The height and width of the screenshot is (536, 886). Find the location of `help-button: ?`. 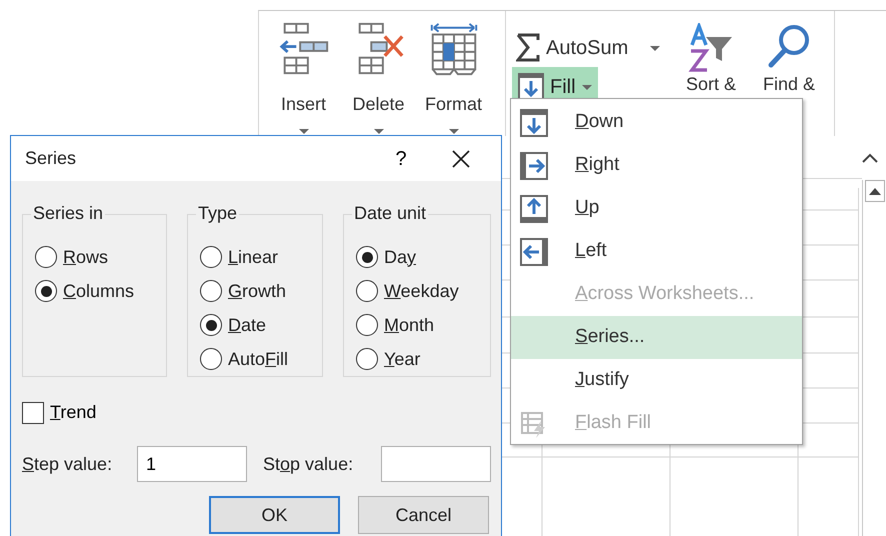

help-button: ? is located at coordinates (401, 159).